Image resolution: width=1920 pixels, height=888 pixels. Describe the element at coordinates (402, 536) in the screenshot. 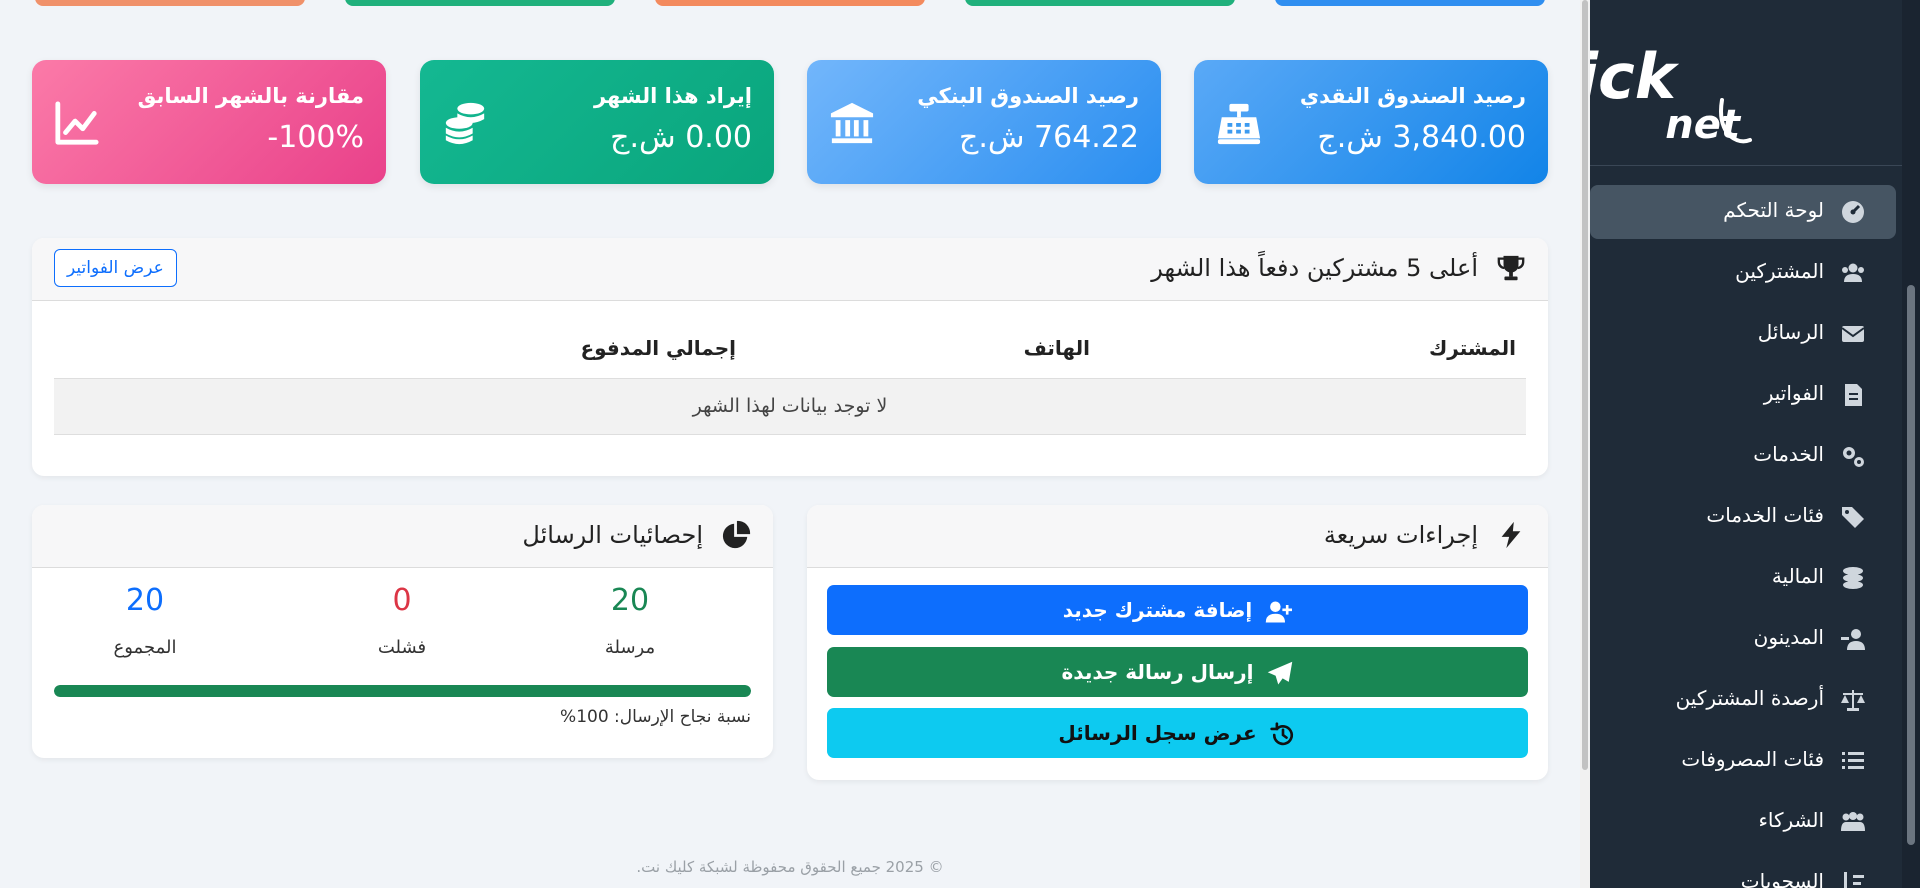

I see `panel-header: إحصائيات الرسائل` at that location.